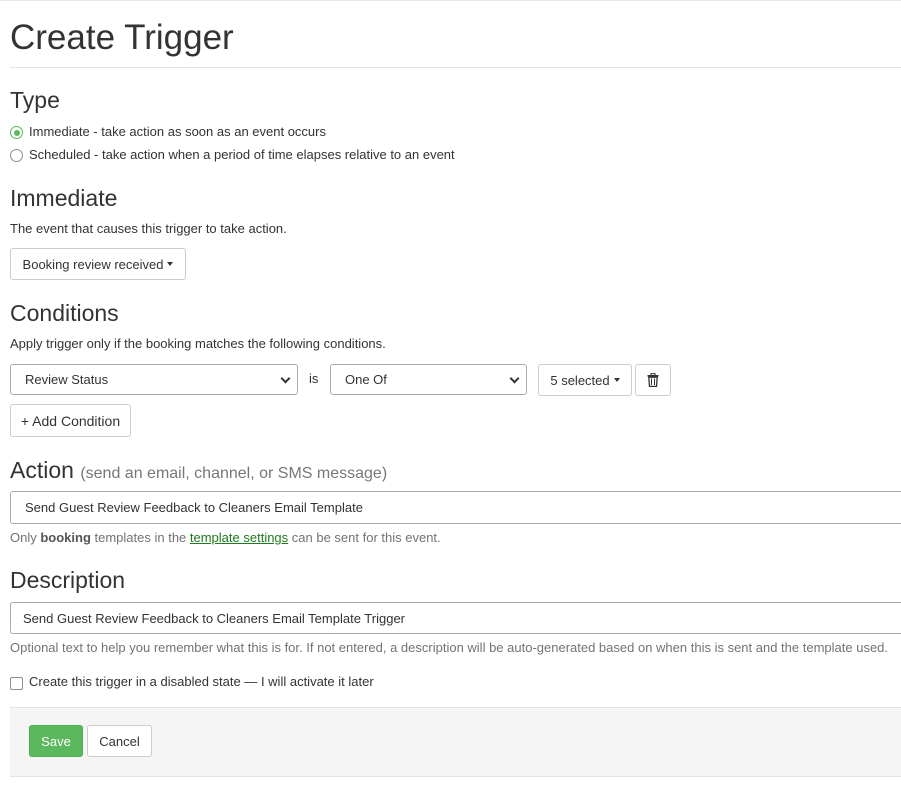 The image size is (901, 788). I want to click on condition-values-dropdown: 5 selected, so click(585, 380).